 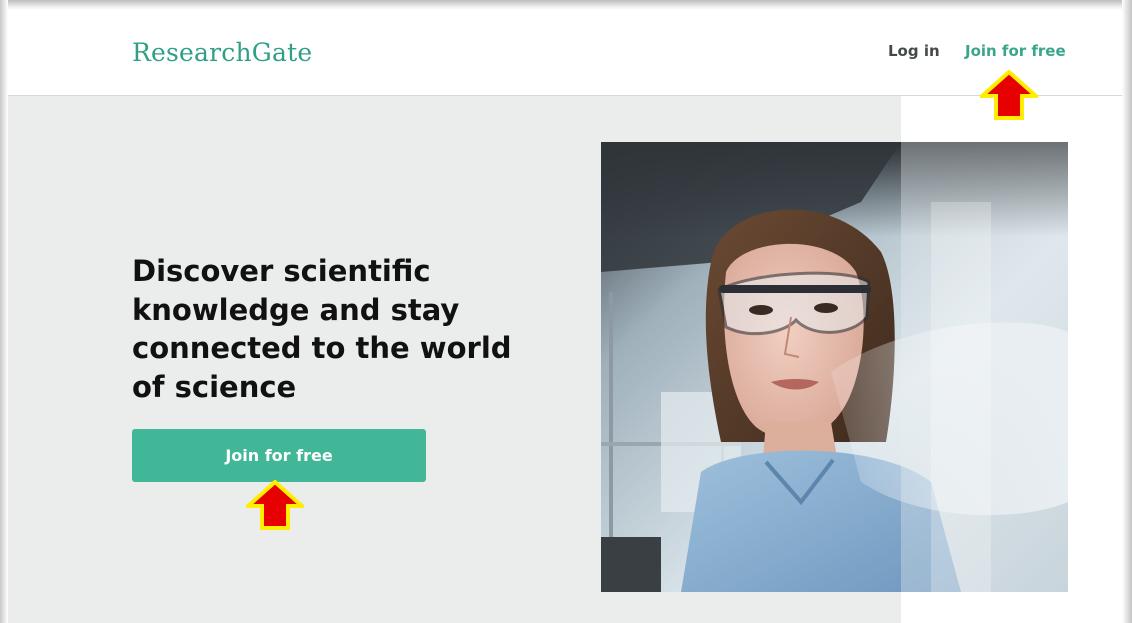 What do you see at coordinates (1127, 311) in the screenshot?
I see `screenshot-right-shadow` at bounding box center [1127, 311].